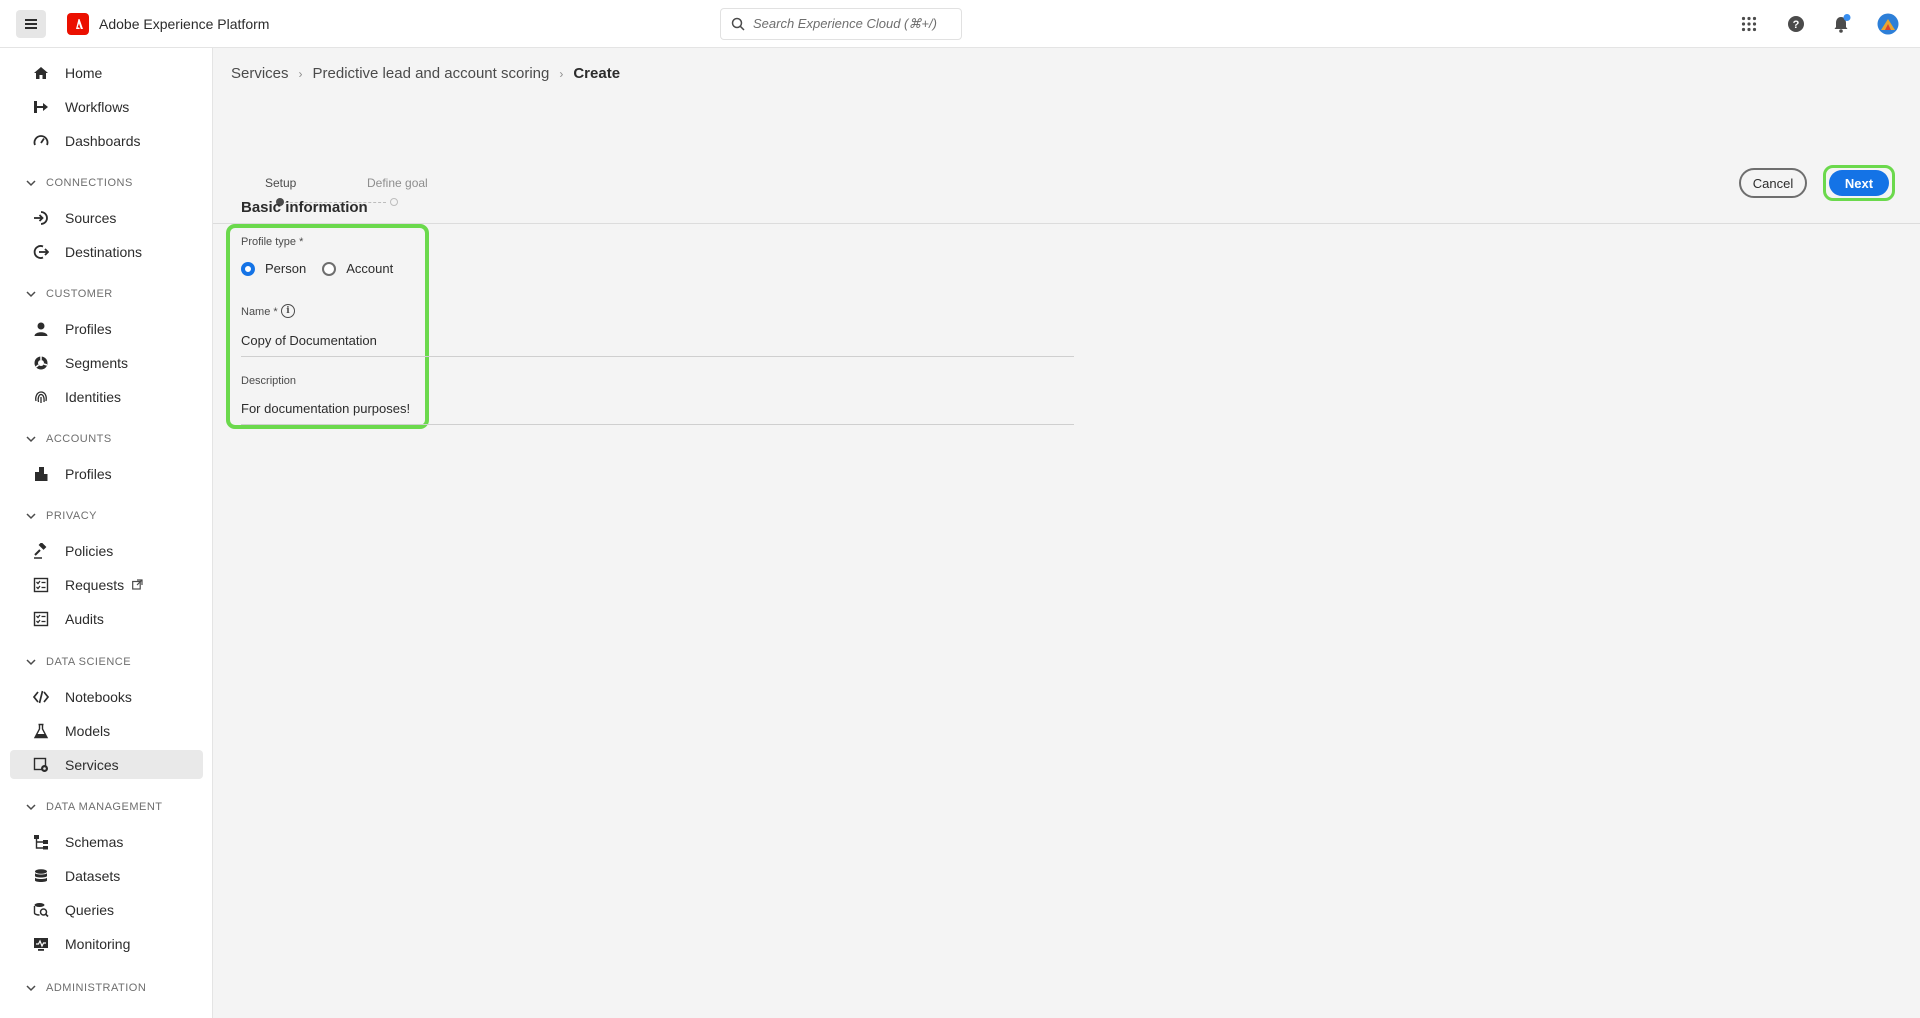  I want to click on sources-icon, so click(41, 218).